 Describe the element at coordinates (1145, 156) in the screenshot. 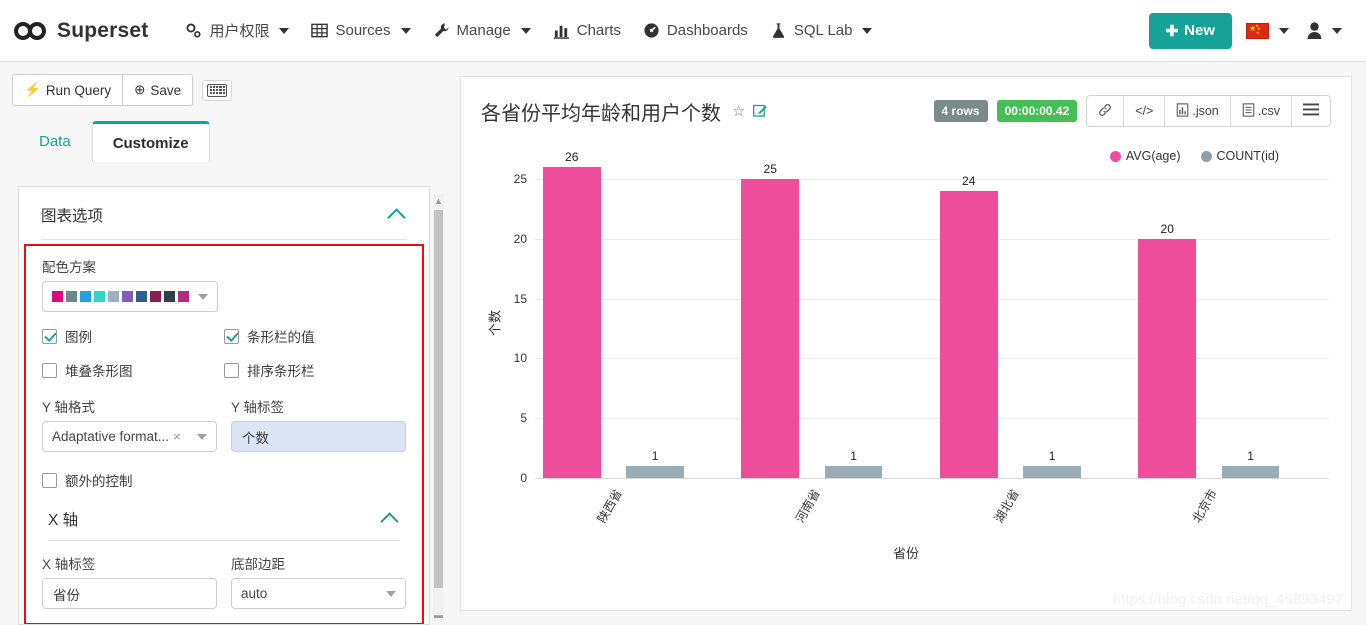

I see `legend-item-avg-age: AVG(age)` at that location.